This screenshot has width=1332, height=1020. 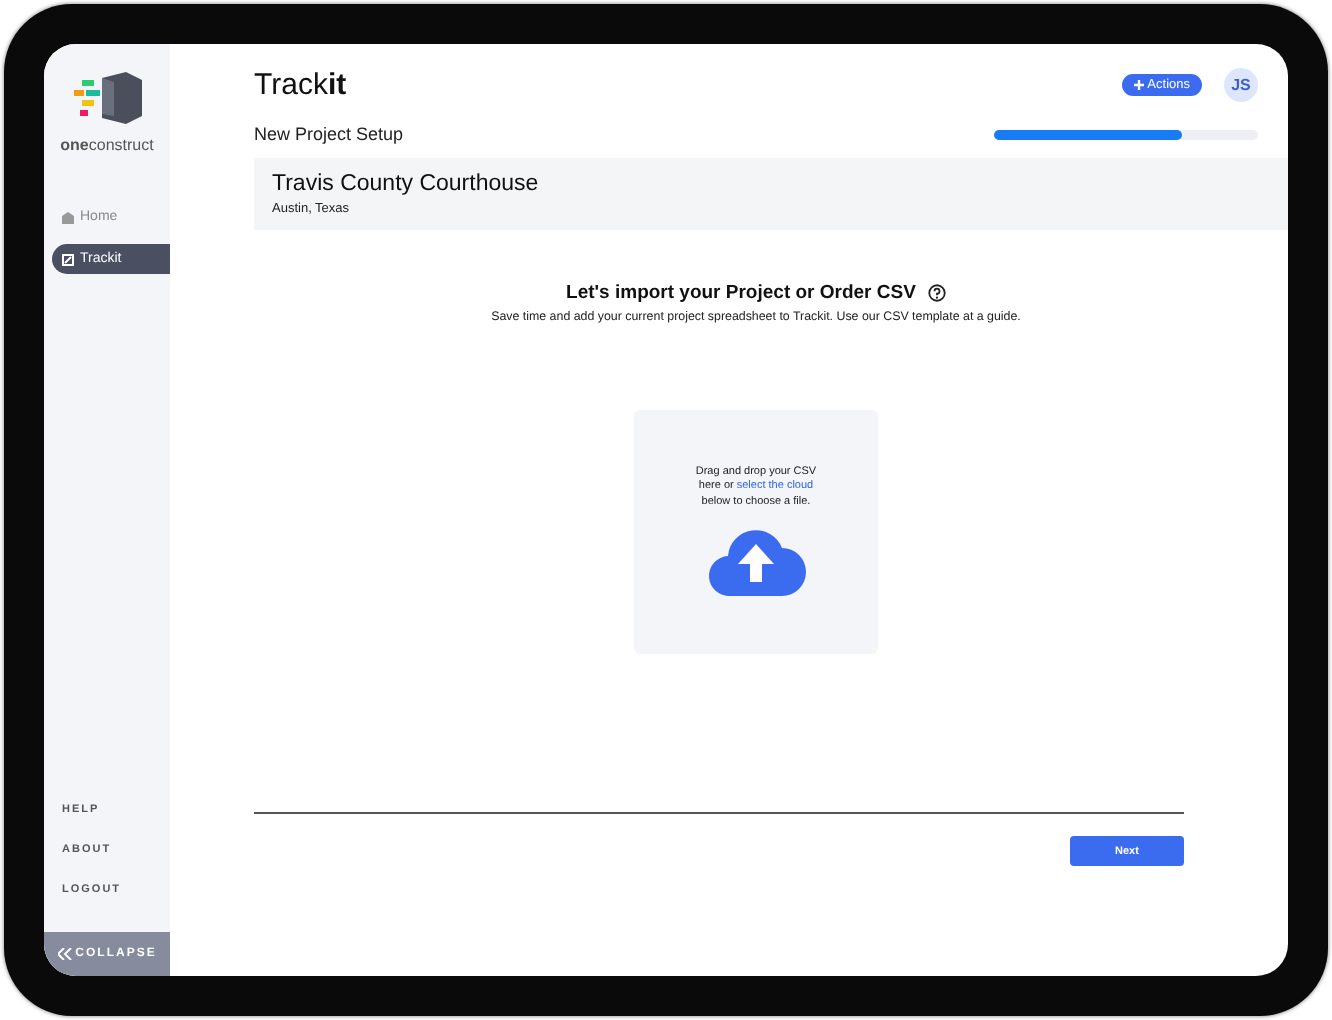 What do you see at coordinates (68, 217) in the screenshot?
I see `building-icon` at bounding box center [68, 217].